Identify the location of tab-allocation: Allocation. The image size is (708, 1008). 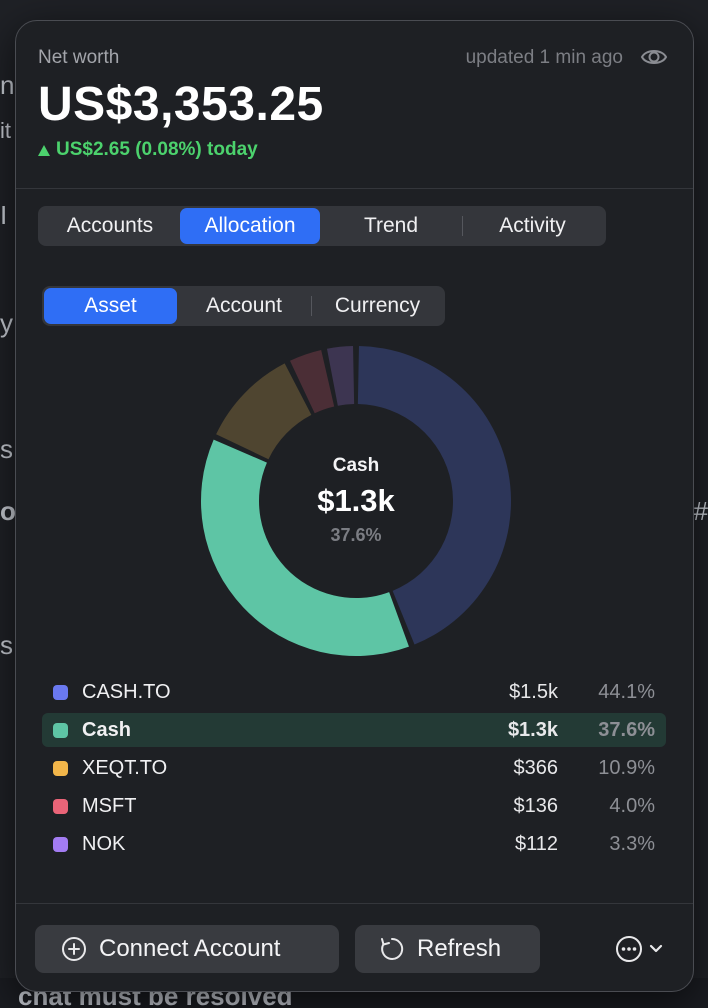
(250, 226).